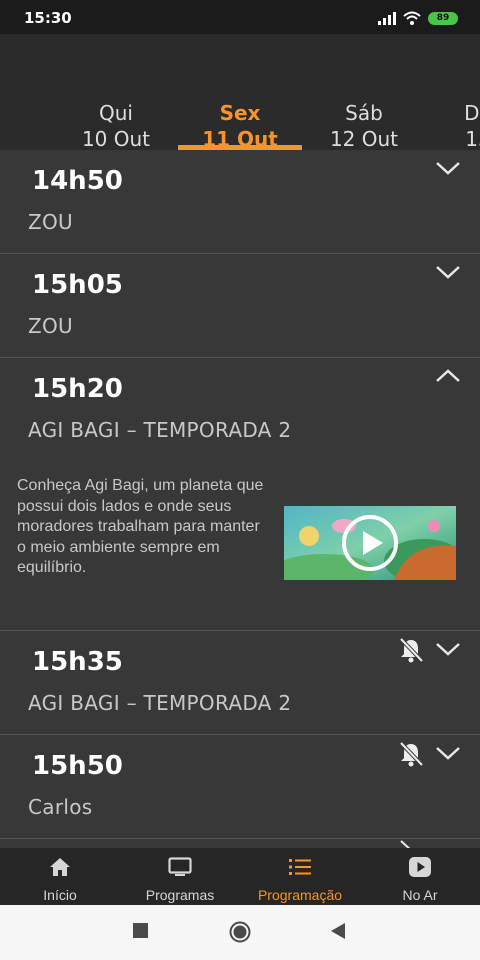 This screenshot has height=960, width=480. I want to click on tab-day-name: Sex, so click(240, 113).